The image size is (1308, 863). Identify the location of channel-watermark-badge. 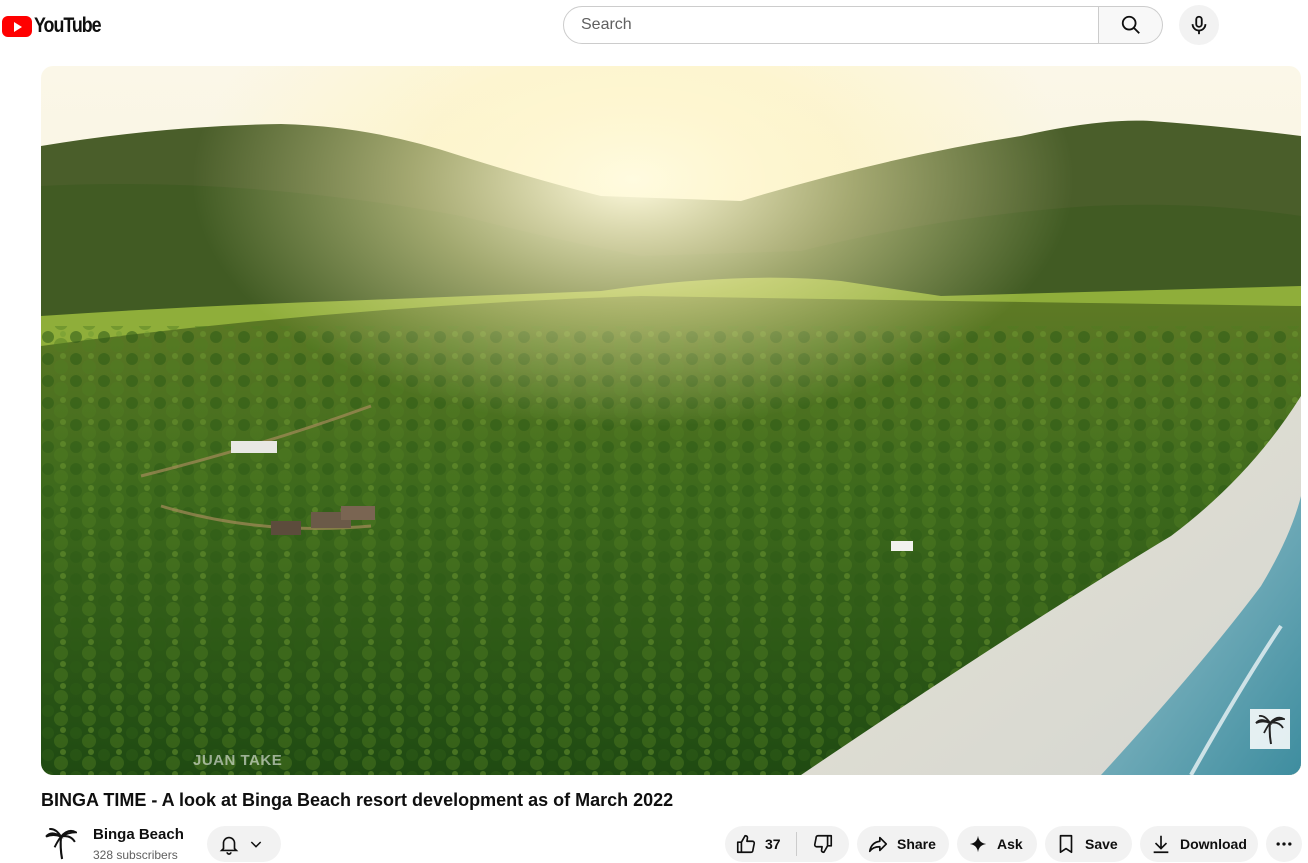
(1270, 729).